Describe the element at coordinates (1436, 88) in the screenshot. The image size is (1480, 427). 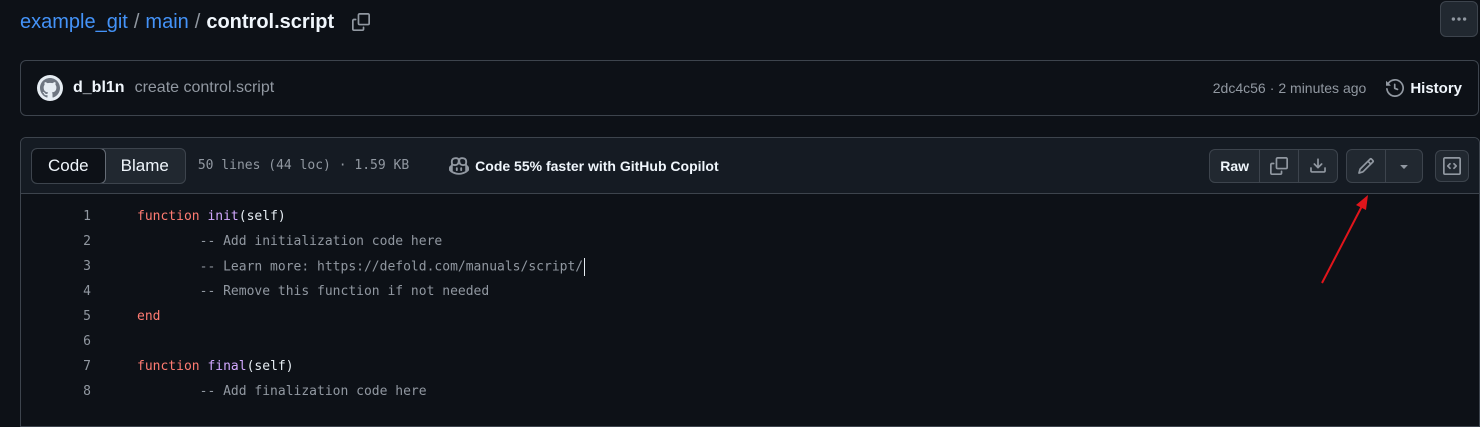
I see `history-label: History` at that location.